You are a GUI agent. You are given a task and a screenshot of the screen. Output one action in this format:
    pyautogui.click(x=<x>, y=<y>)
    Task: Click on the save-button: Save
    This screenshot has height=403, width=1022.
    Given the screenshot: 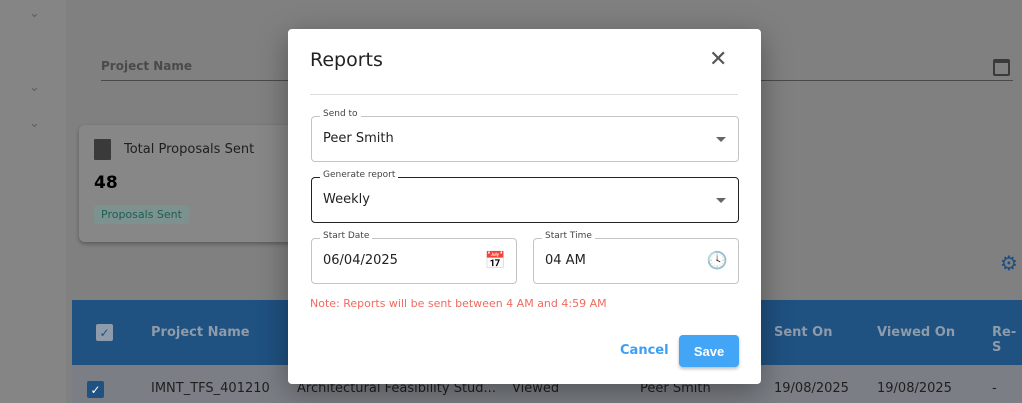 What is the action you would take?
    pyautogui.click(x=709, y=351)
    